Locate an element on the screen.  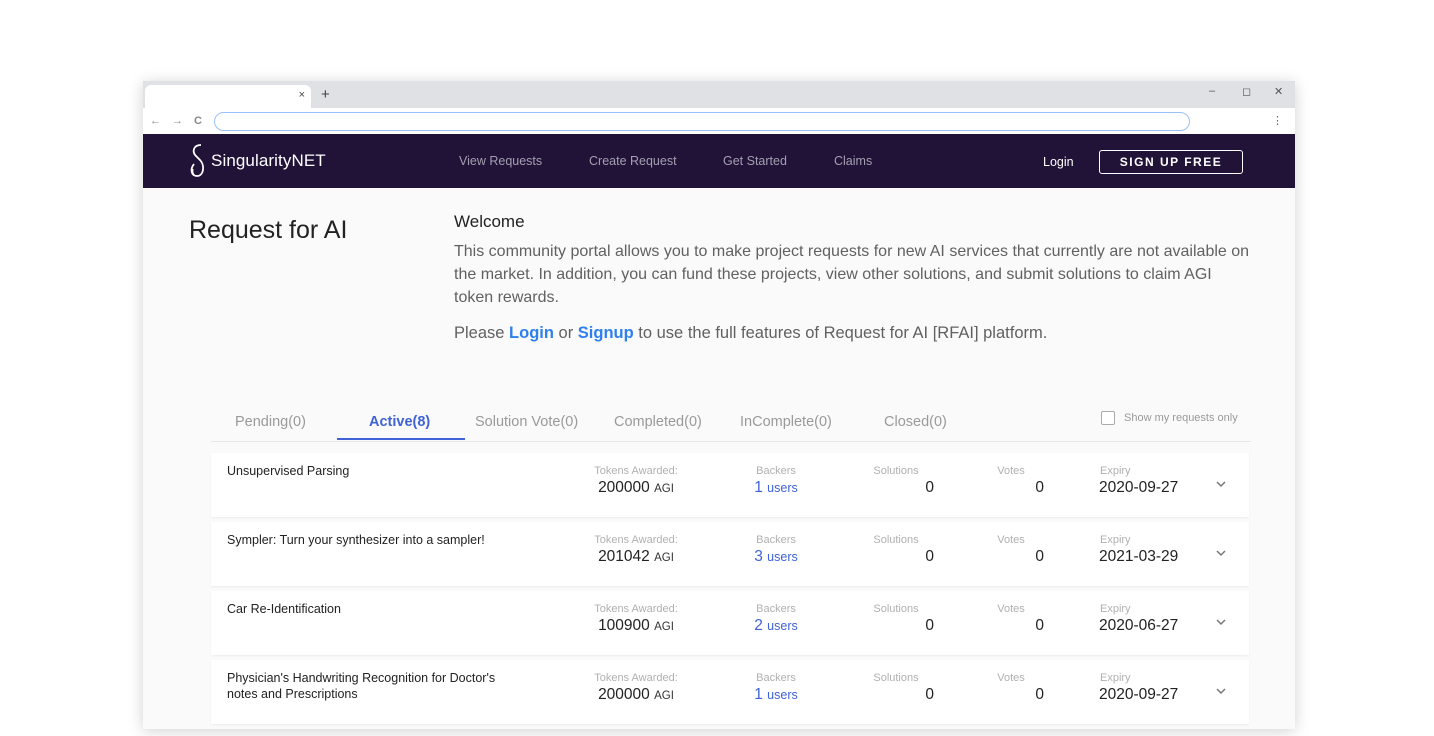
tab-completed: Completed(0) is located at coordinates (658, 422).